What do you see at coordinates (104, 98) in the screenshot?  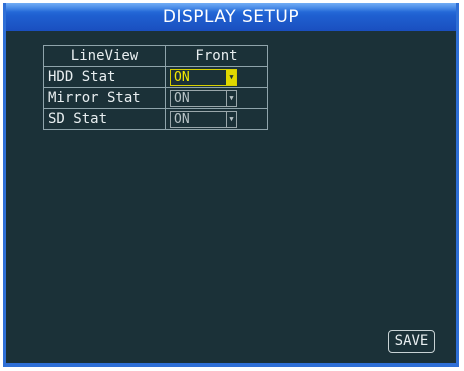 I see `row-label-mirror-stat: Mirror Stat` at bounding box center [104, 98].